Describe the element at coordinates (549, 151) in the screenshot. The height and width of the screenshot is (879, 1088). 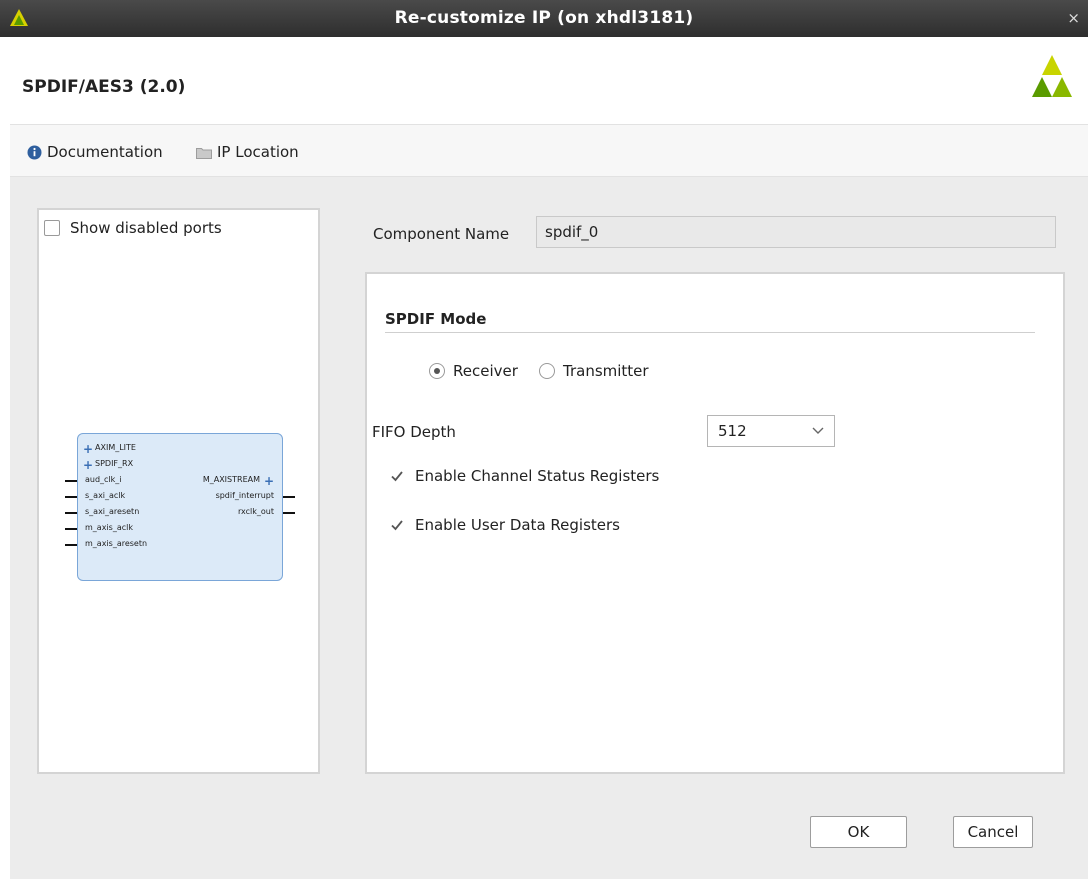
I see `toolbar: Documentation IP Location` at that location.